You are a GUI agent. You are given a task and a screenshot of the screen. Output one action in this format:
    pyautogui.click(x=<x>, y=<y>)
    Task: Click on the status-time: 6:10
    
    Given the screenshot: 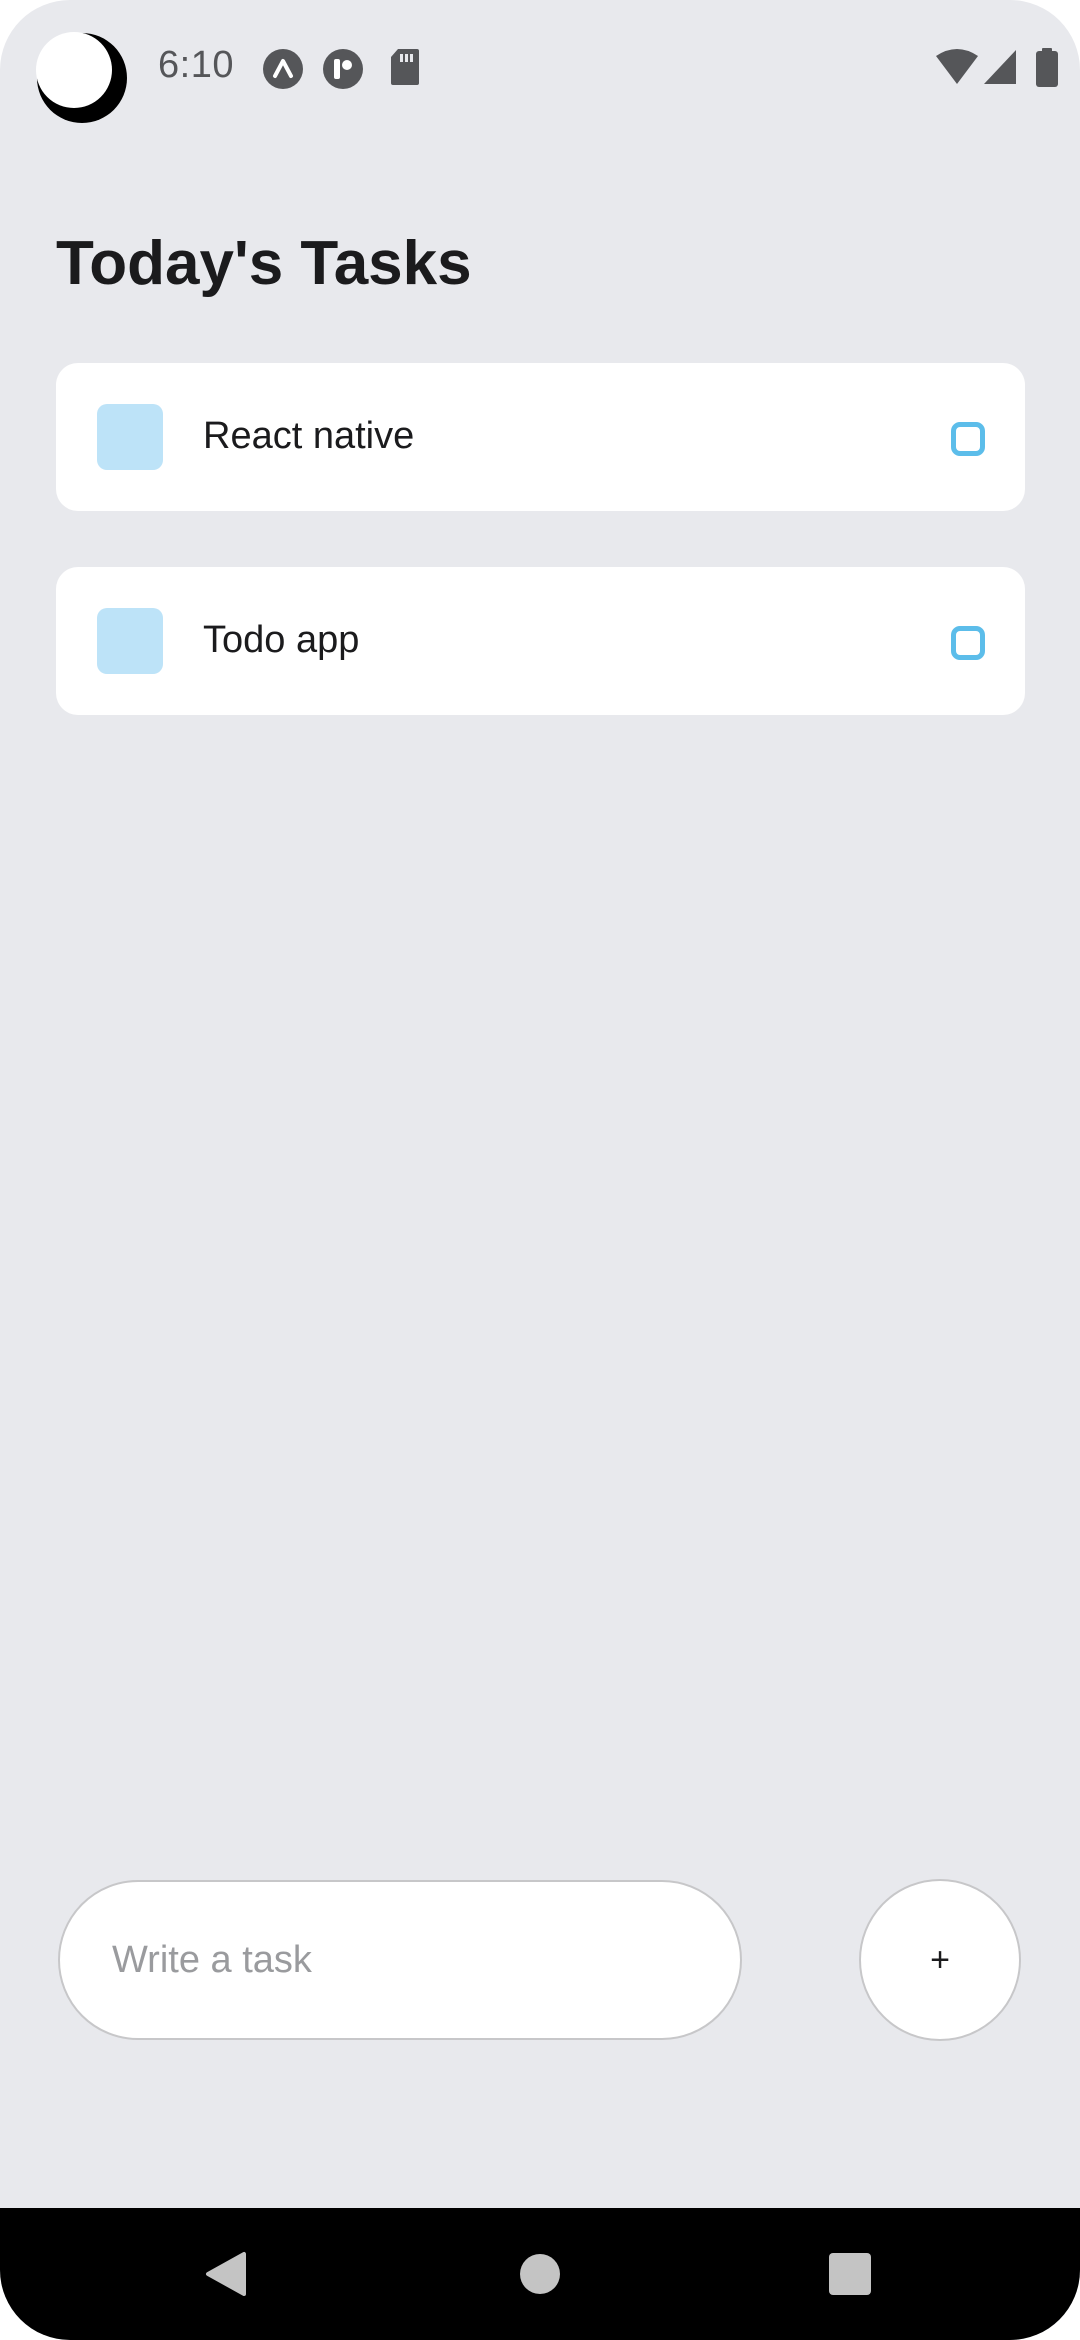 What is the action you would take?
    pyautogui.click(x=196, y=65)
    